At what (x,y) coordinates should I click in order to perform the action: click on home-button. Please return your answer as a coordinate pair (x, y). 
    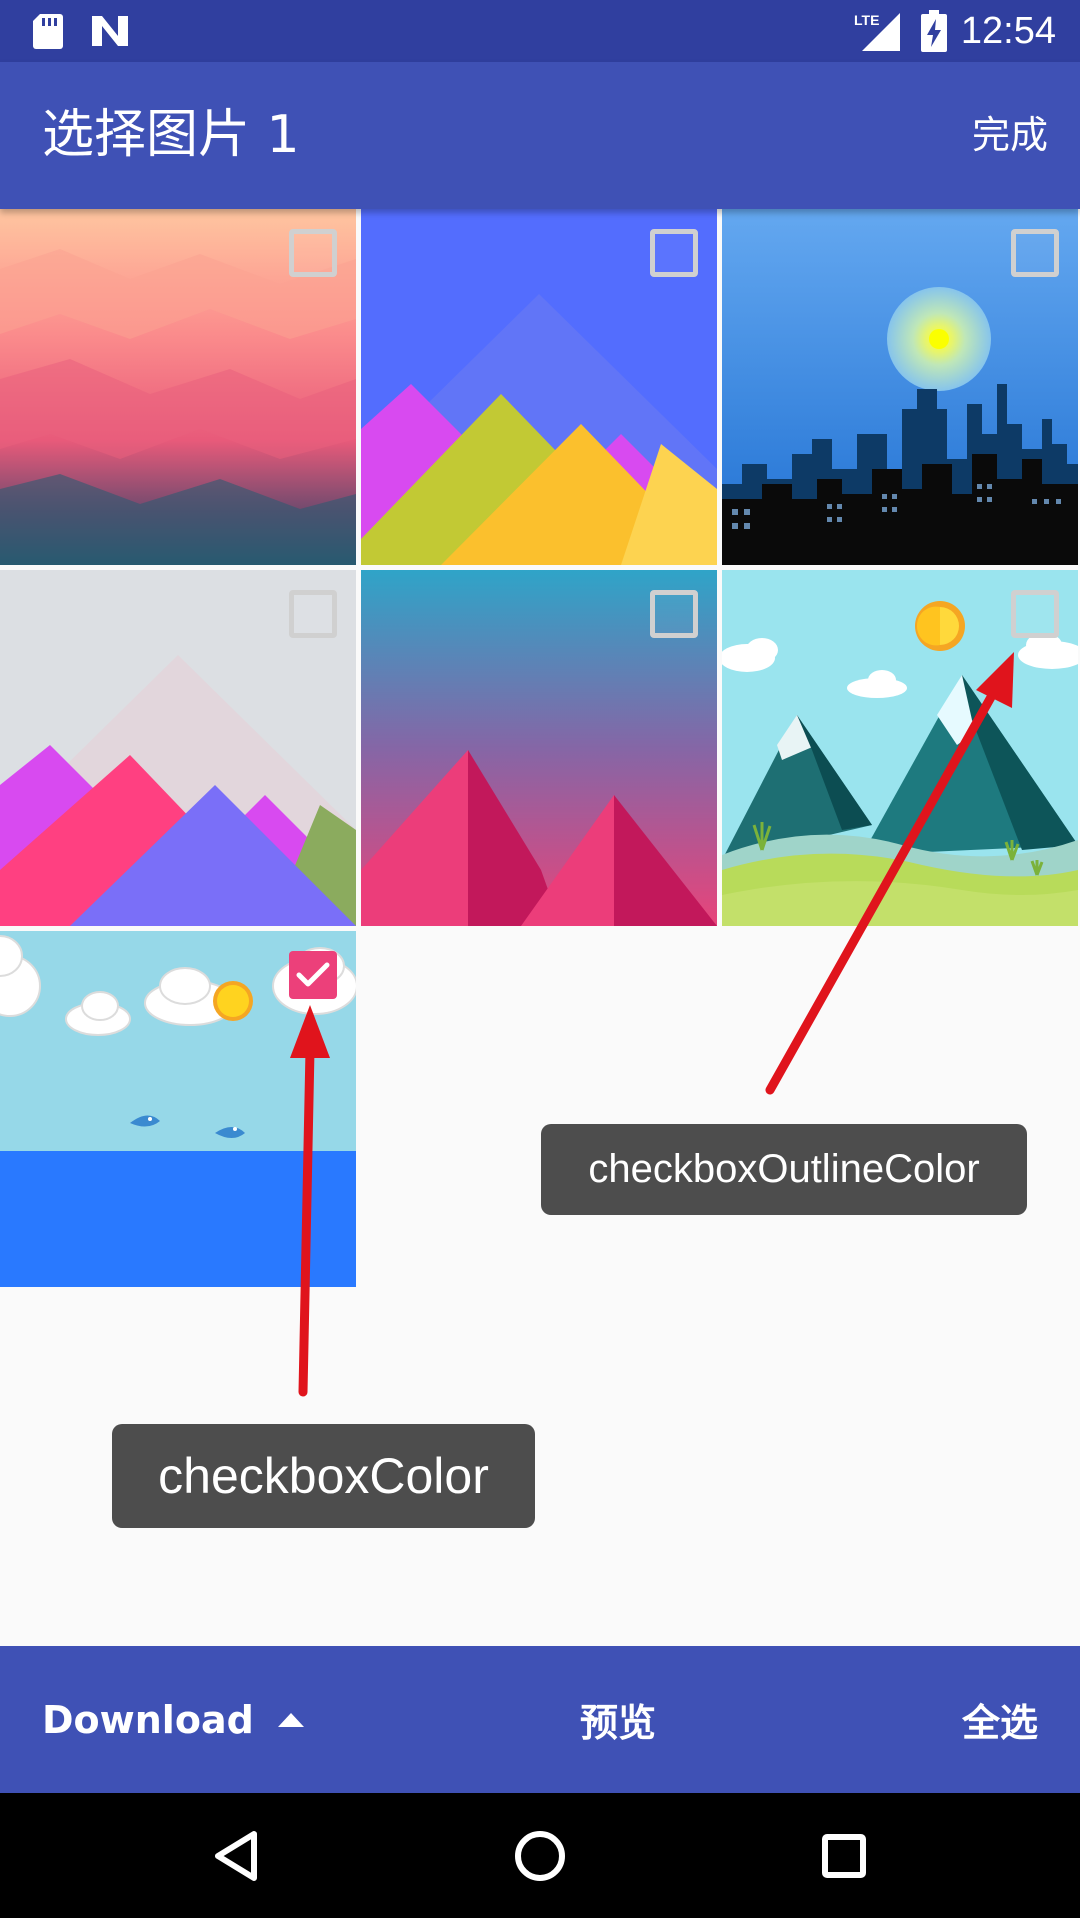
    Looking at the image, I should click on (540, 1855).